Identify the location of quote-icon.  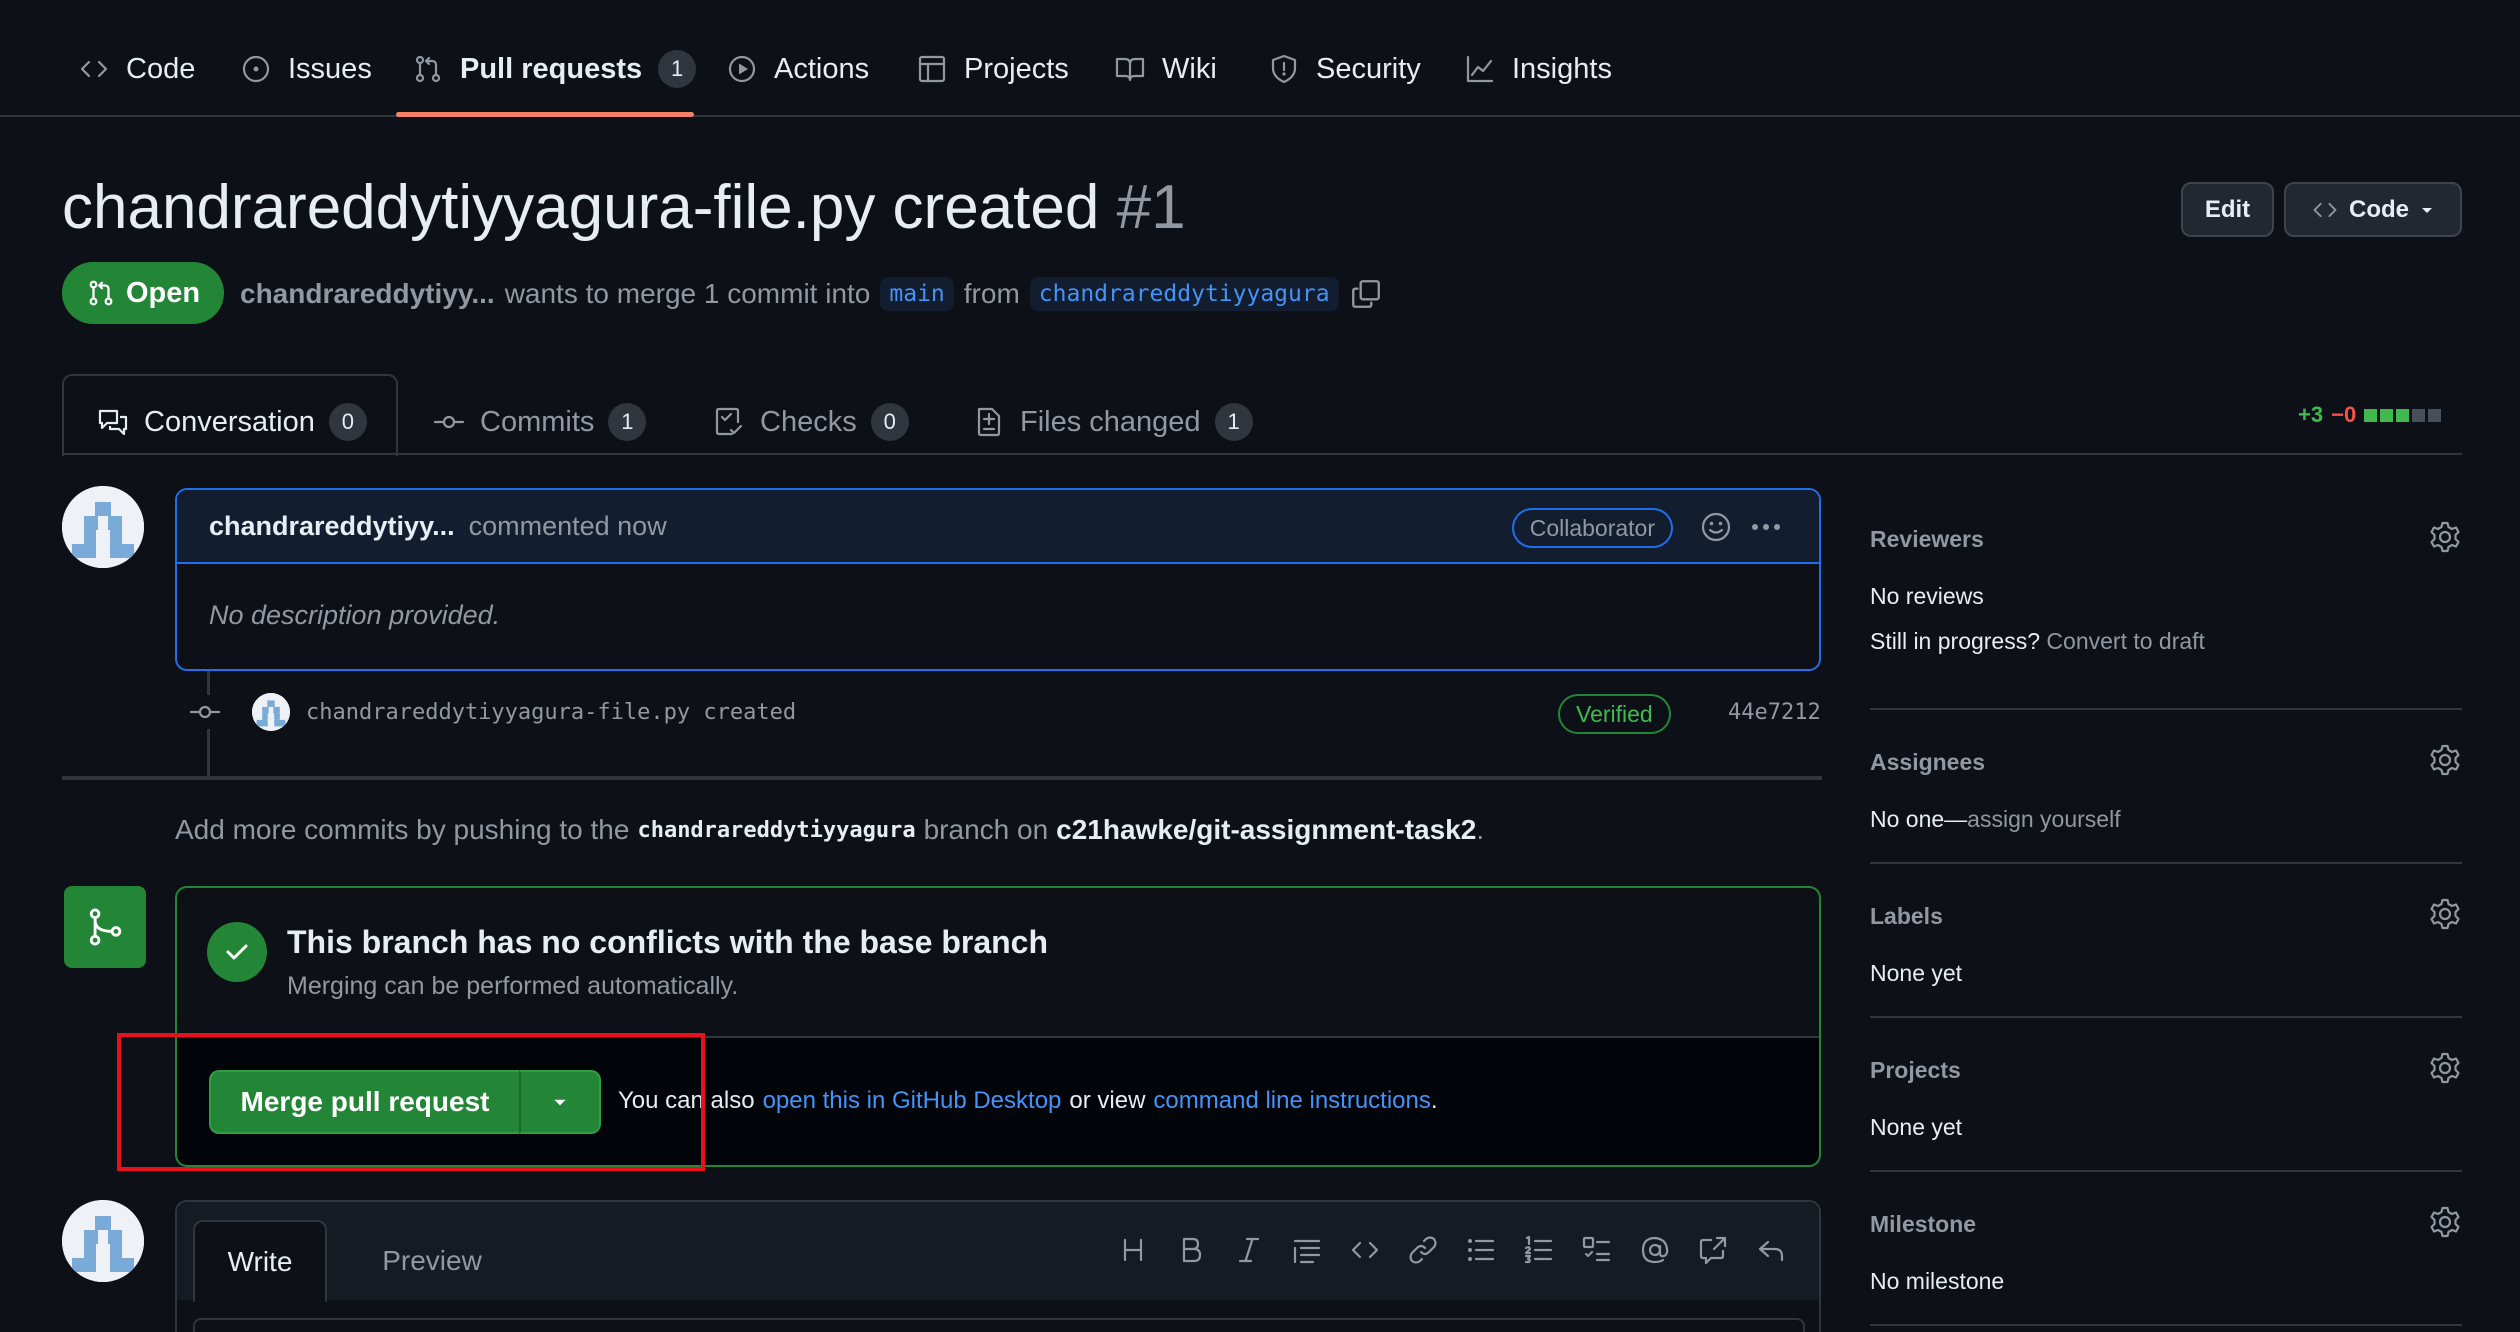
(1307, 1250).